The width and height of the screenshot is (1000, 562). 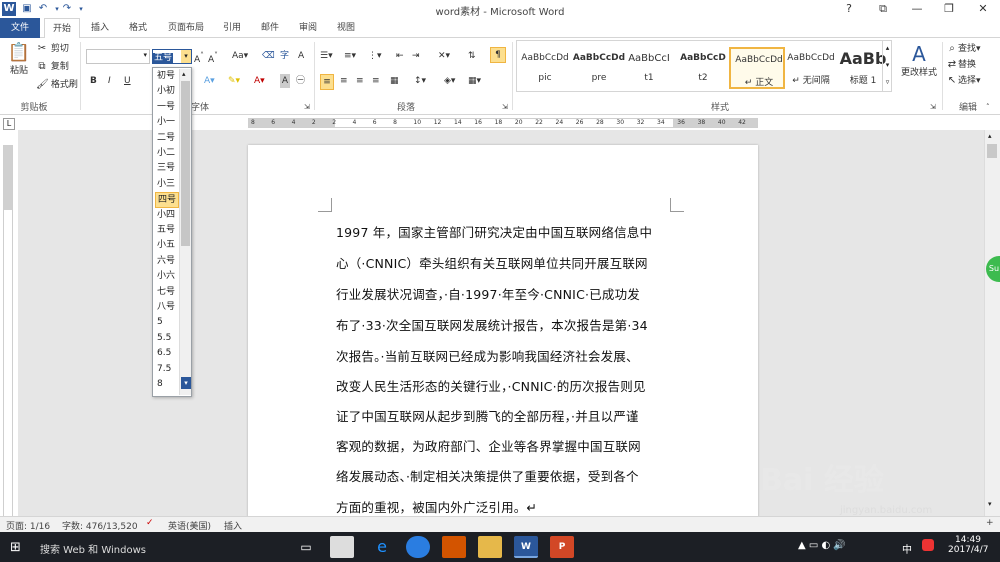 I want to click on font-size-option: 7.5, so click(x=167, y=369).